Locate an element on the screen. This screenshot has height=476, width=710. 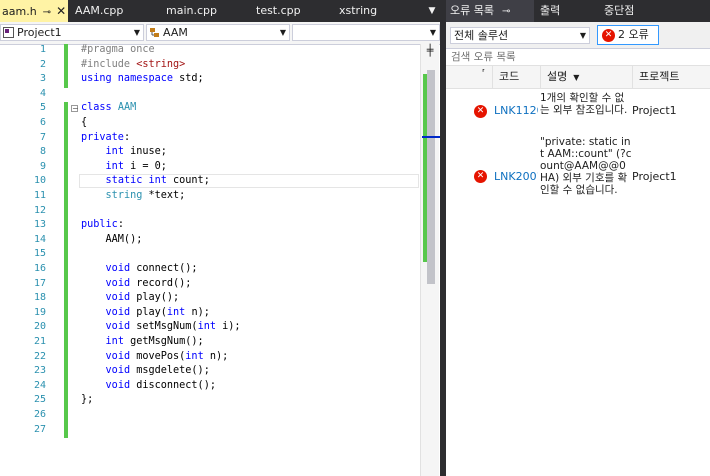
code-line: void movePos(int n); is located at coordinates (155, 356).